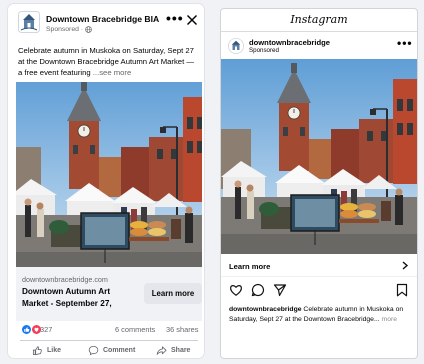 This screenshot has width=424, height=364. I want to click on caption-username: downtownbracebridge, so click(265, 309).